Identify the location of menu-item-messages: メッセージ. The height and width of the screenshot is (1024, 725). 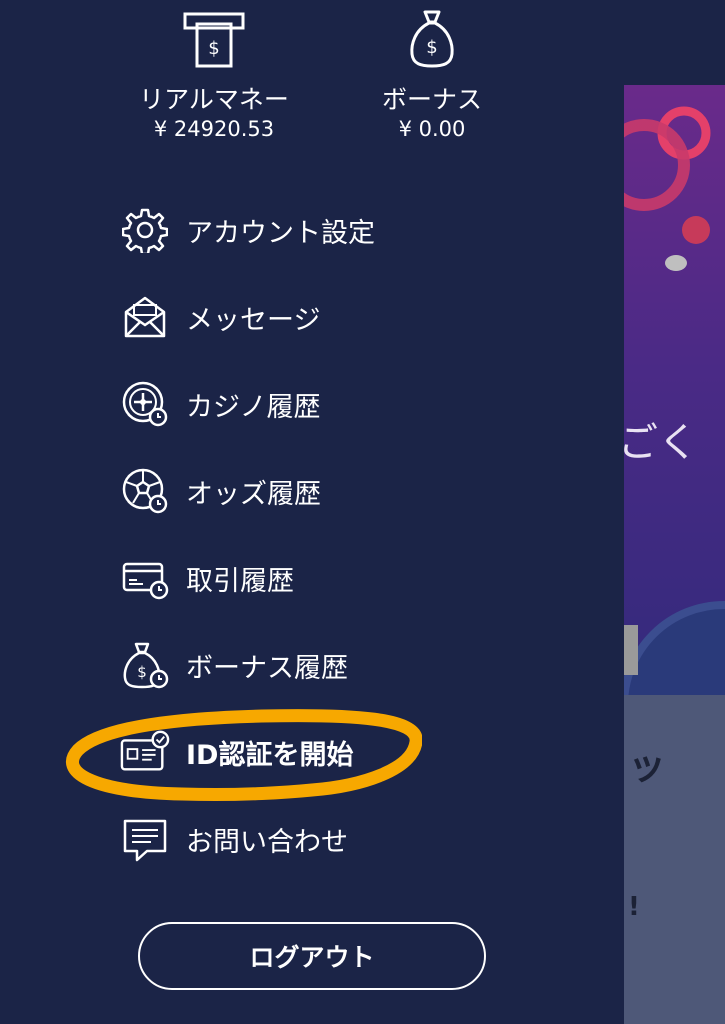
(330, 317).